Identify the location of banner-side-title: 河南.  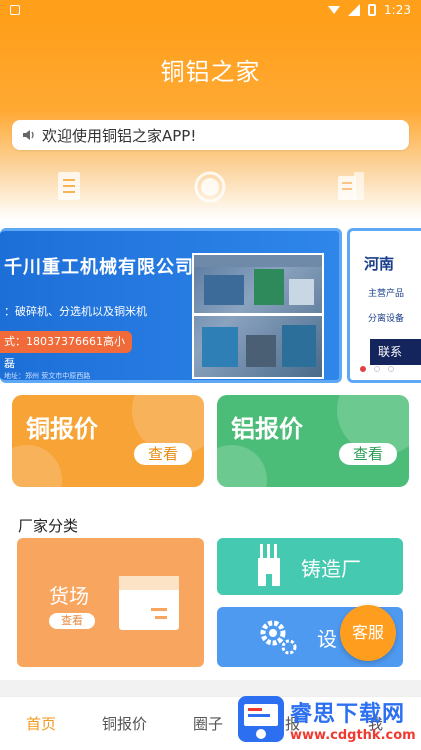
(379, 264).